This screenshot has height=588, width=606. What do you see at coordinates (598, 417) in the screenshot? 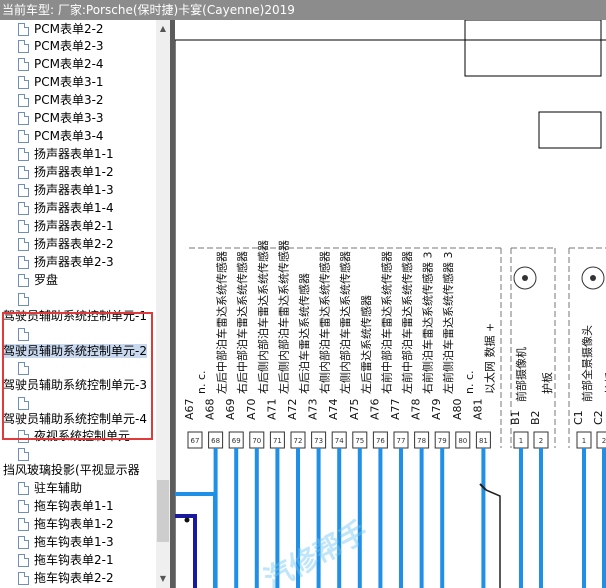
I see `pin-id: C2` at bounding box center [598, 417].